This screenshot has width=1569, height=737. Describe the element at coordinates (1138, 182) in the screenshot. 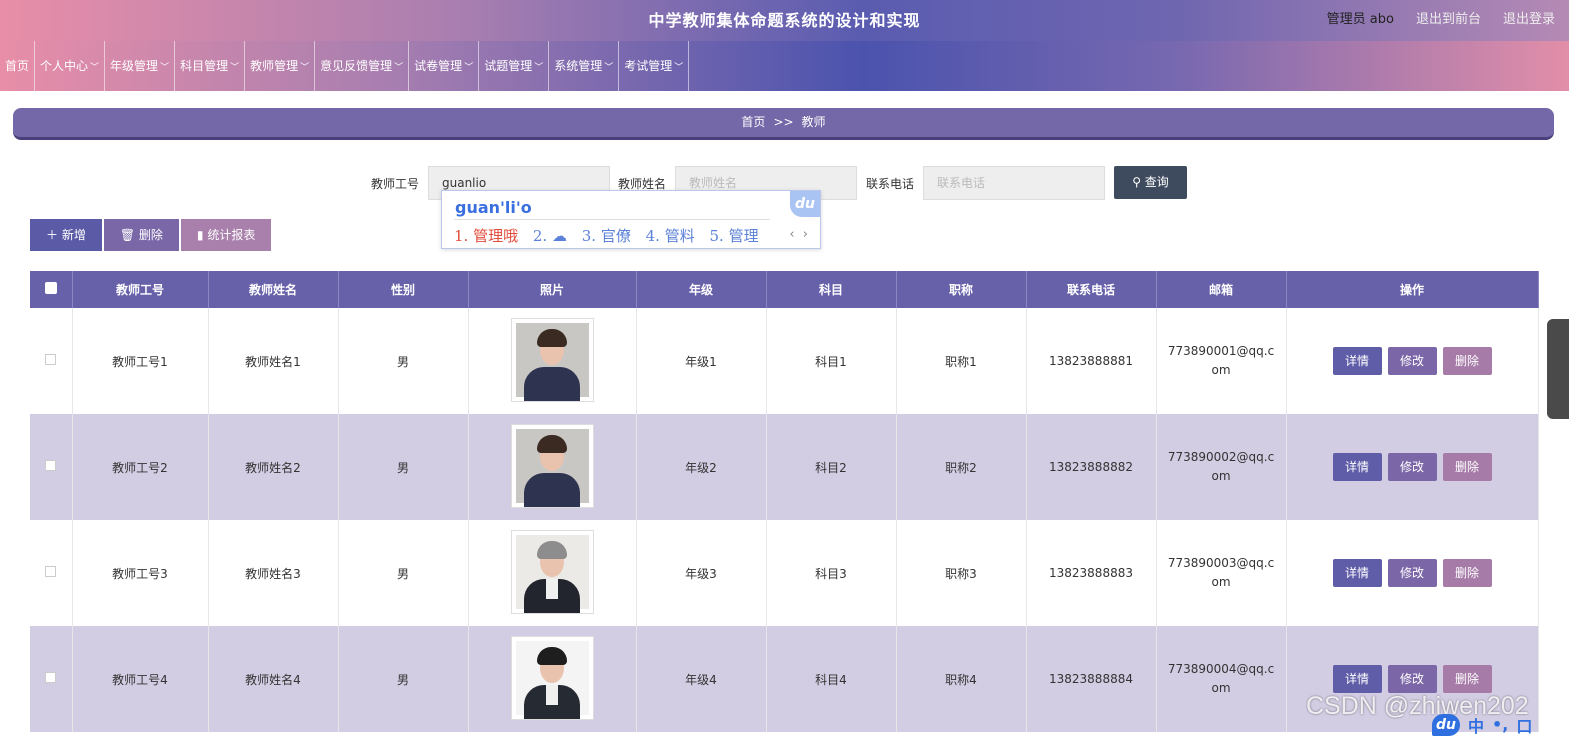

I see `search-icon: ⚲` at that location.